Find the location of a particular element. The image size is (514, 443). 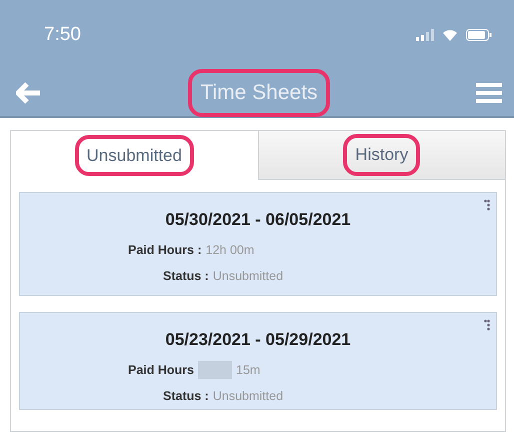

battery-icon is located at coordinates (479, 35).